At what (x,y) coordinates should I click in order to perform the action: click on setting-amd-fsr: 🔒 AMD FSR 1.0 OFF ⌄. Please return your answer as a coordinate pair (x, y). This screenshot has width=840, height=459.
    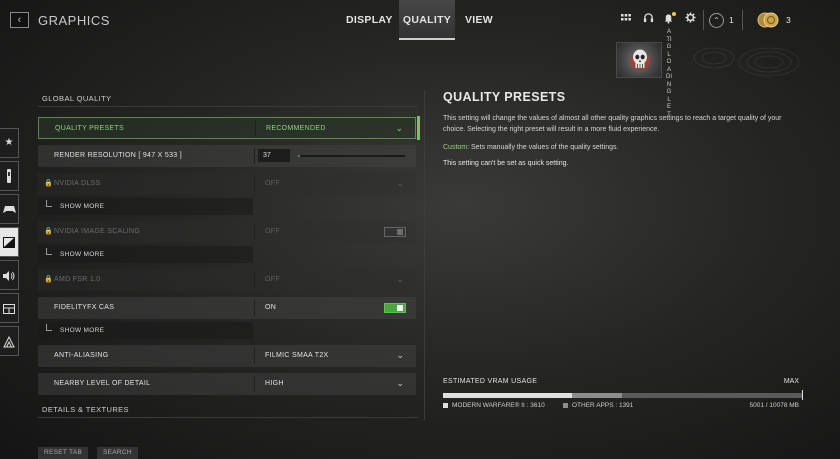
    Looking at the image, I should click on (227, 280).